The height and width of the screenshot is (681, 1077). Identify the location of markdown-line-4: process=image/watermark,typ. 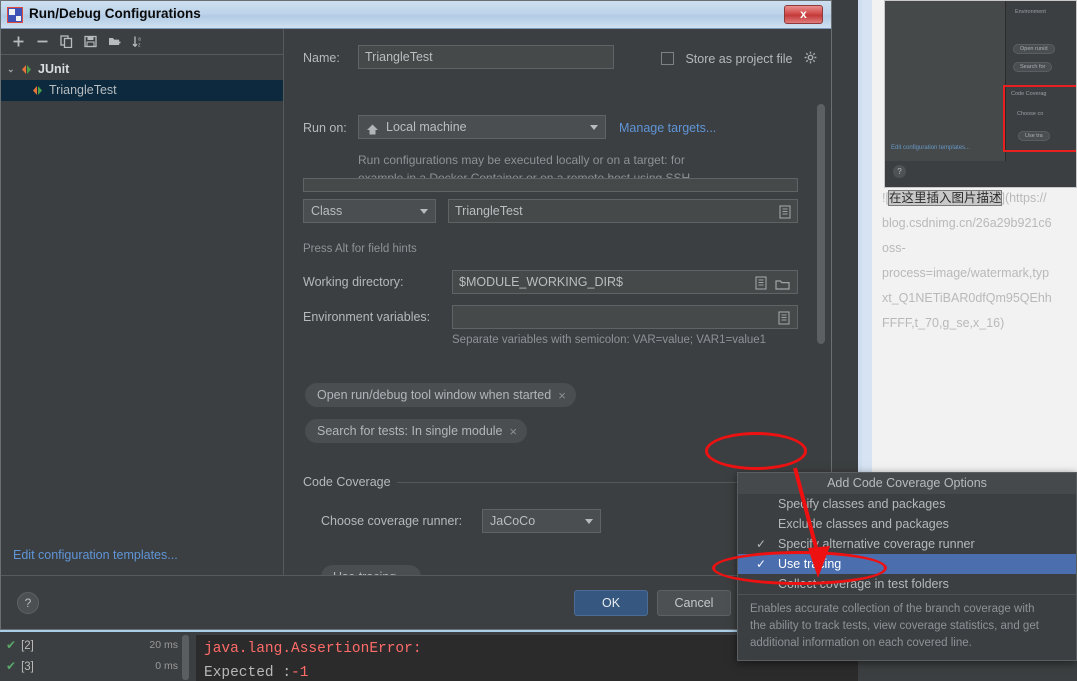
(966, 273).